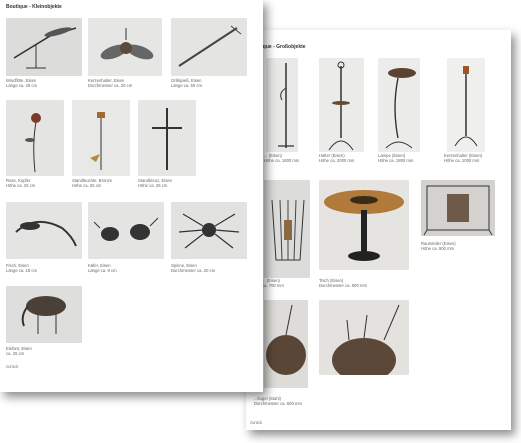  Describe the element at coordinates (126, 230) in the screenshot. I see `product-image-kaefer` at that location.